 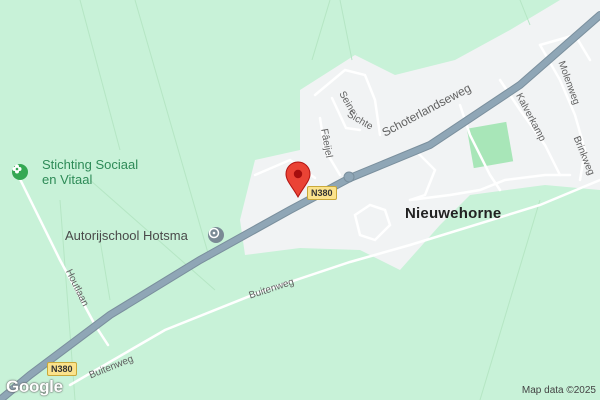 I want to click on map-attribution: Map data ©2025, so click(x=559, y=390).